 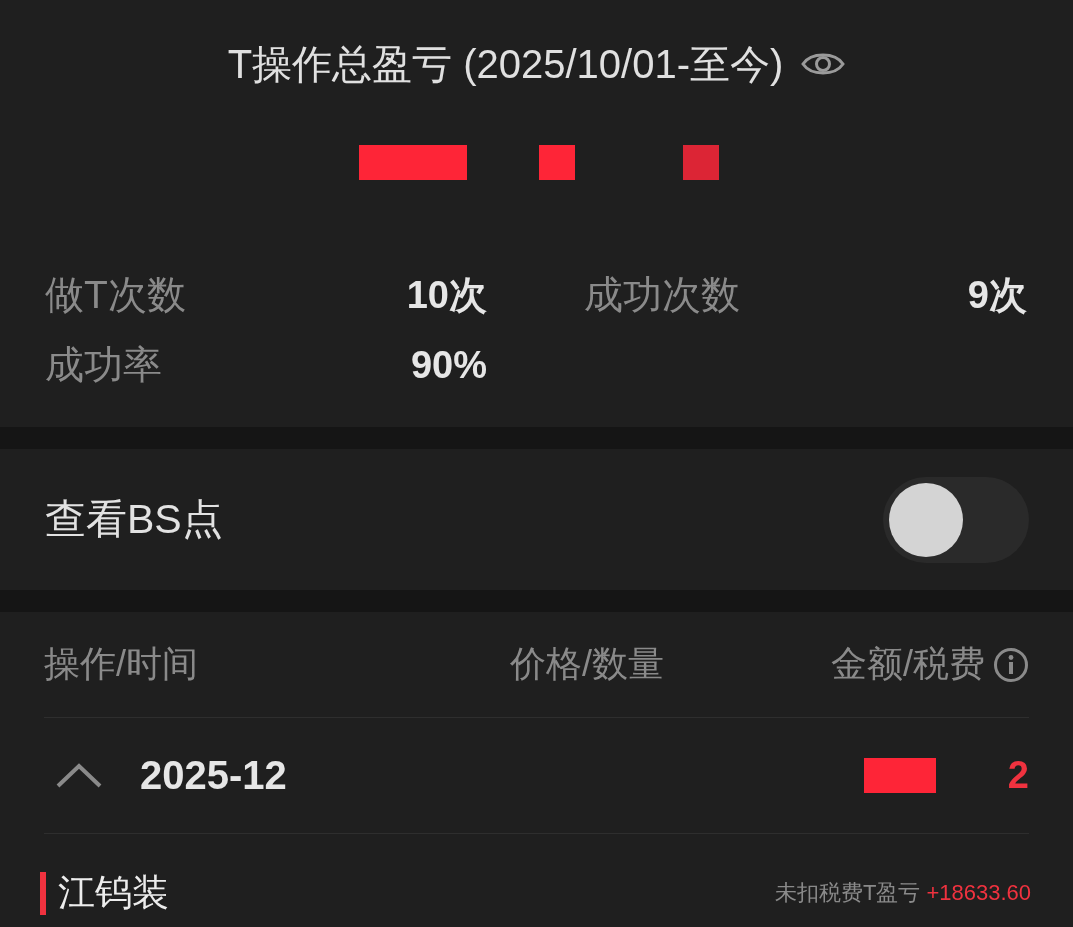 What do you see at coordinates (662, 295) in the screenshot?
I see `stat-label: 成功次数` at bounding box center [662, 295].